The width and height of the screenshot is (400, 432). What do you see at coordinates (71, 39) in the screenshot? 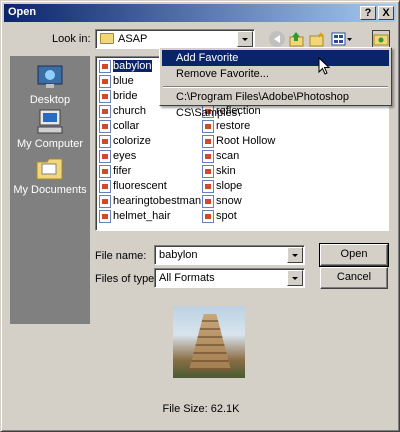
I see `look-in-label: Look in:` at bounding box center [71, 39].